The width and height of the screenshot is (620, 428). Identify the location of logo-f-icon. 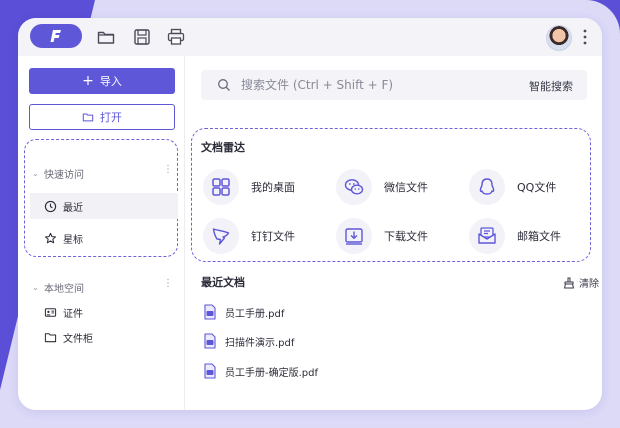
(55, 36).